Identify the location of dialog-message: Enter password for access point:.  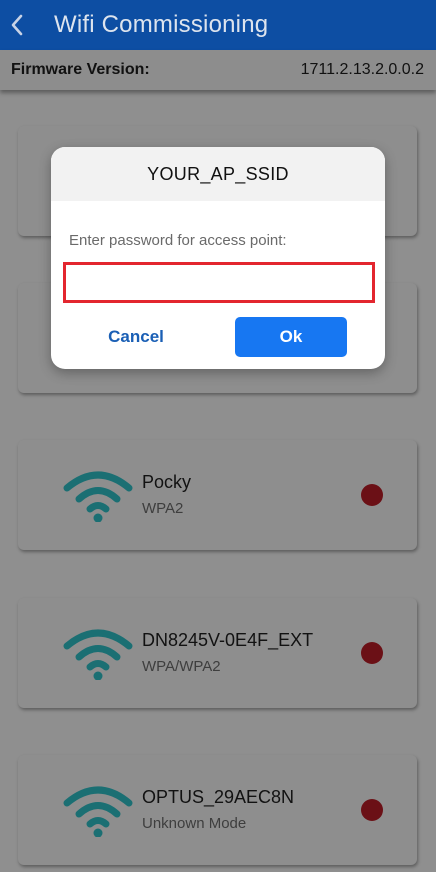
(178, 240).